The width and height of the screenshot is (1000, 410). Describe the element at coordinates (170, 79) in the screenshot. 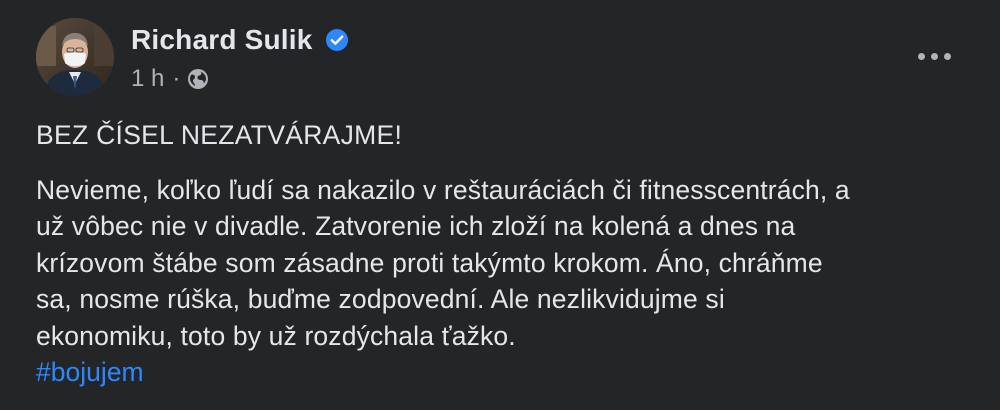

I see `post-meta: 1 h ·` at that location.